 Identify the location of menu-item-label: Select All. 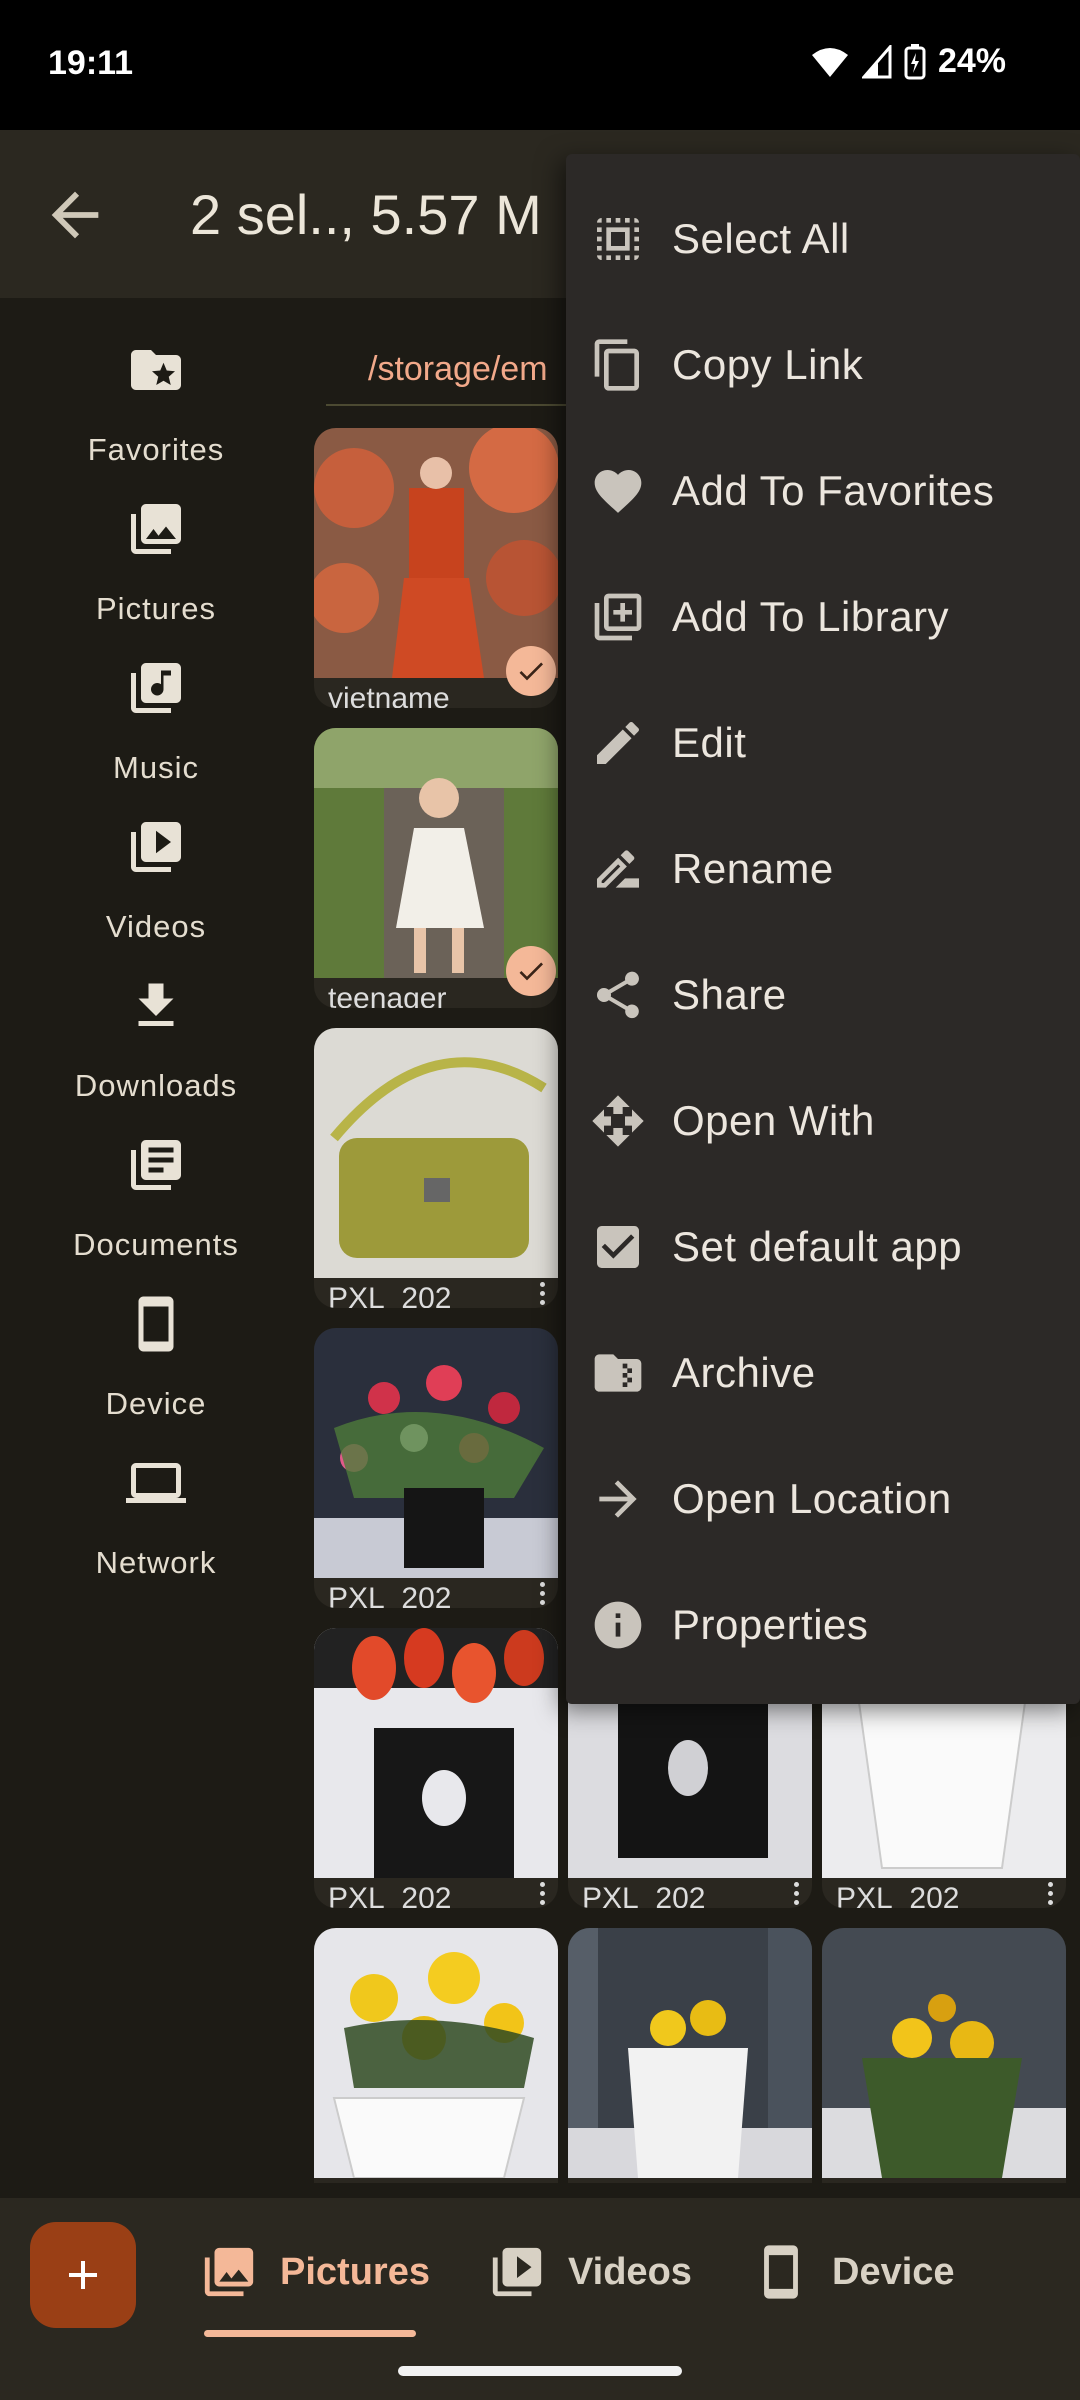
(761, 238).